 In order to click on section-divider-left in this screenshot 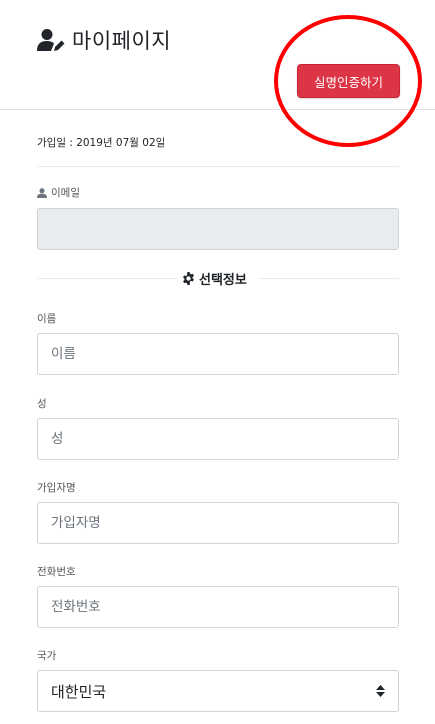, I will do `click(107, 278)`.